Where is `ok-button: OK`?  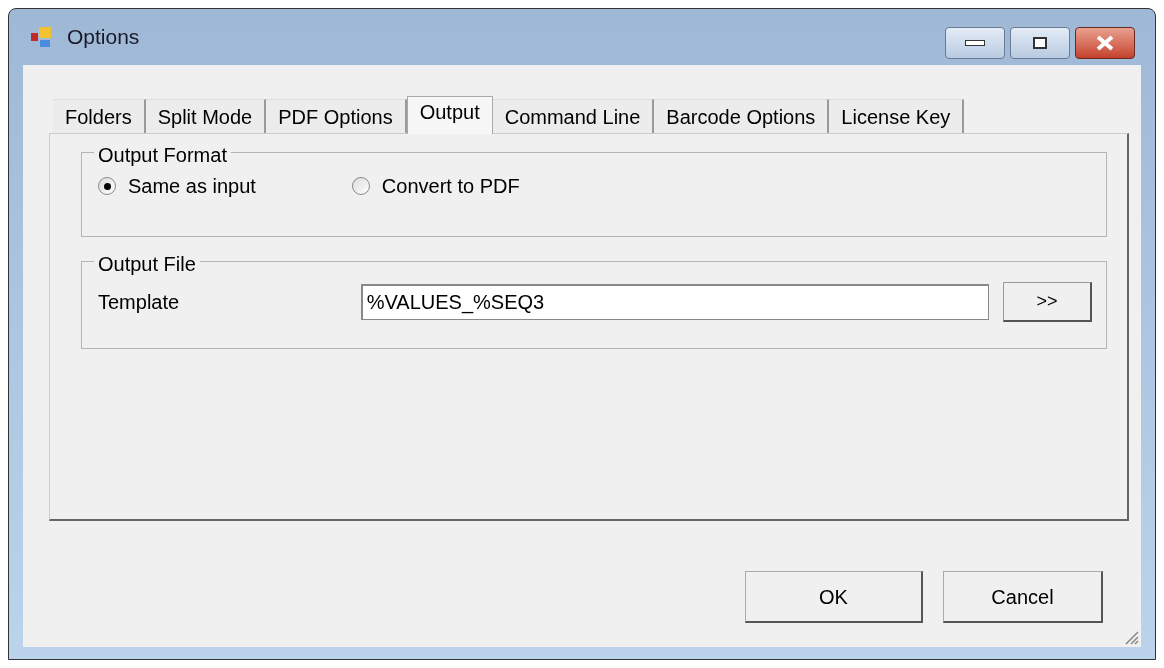 ok-button: OK is located at coordinates (834, 597).